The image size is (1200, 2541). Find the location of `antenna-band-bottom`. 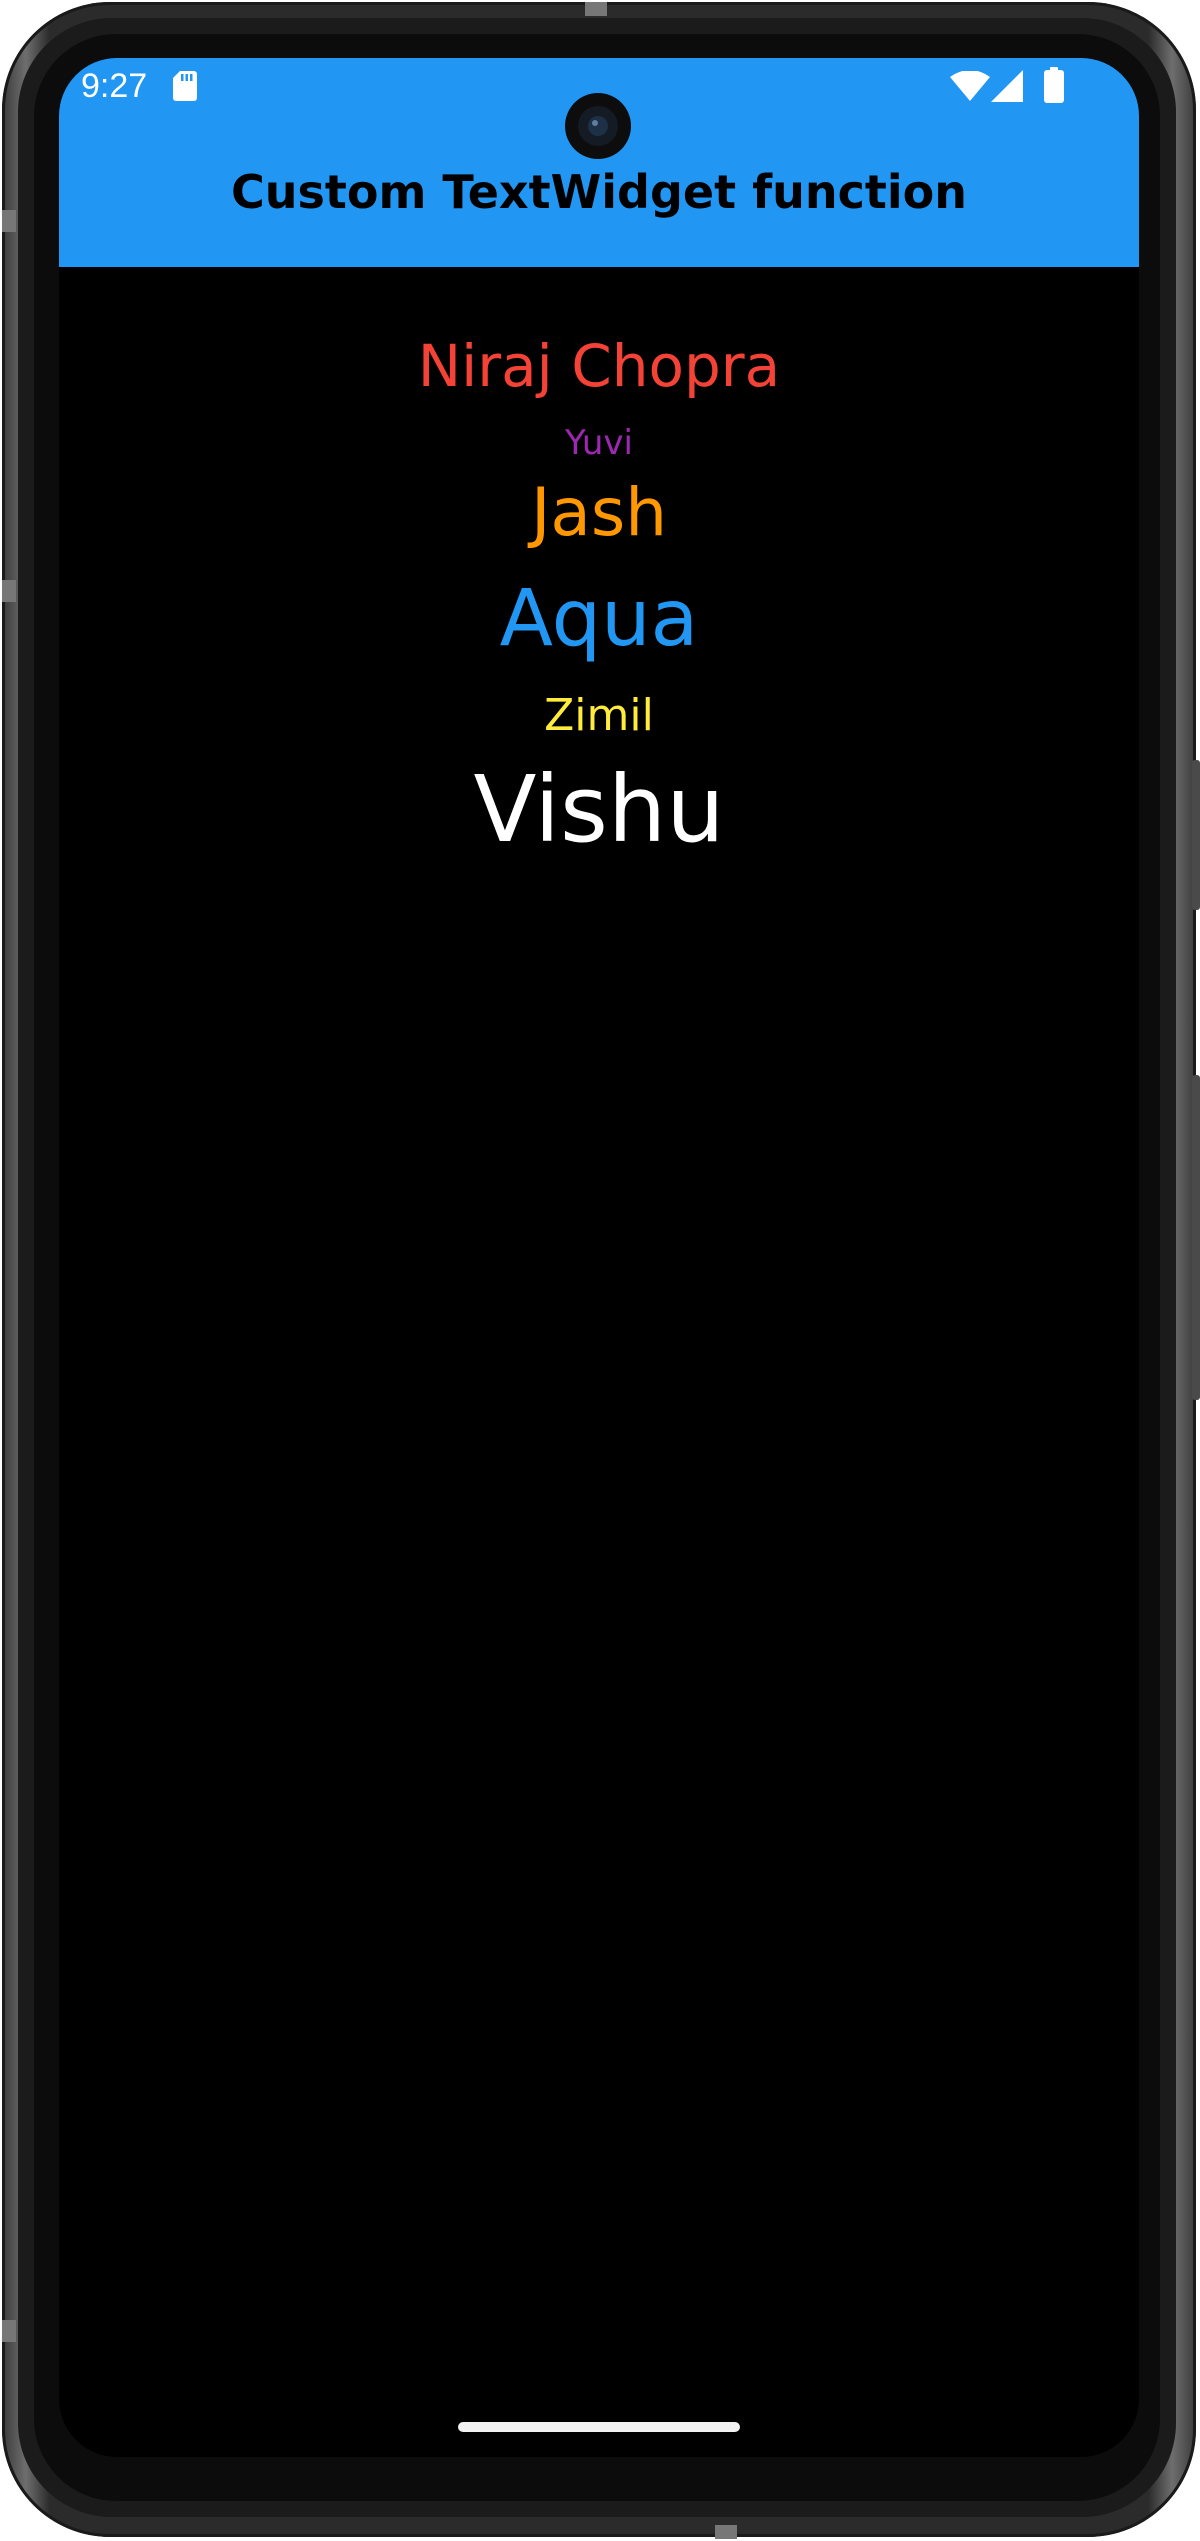

antenna-band-bottom is located at coordinates (726, 2532).